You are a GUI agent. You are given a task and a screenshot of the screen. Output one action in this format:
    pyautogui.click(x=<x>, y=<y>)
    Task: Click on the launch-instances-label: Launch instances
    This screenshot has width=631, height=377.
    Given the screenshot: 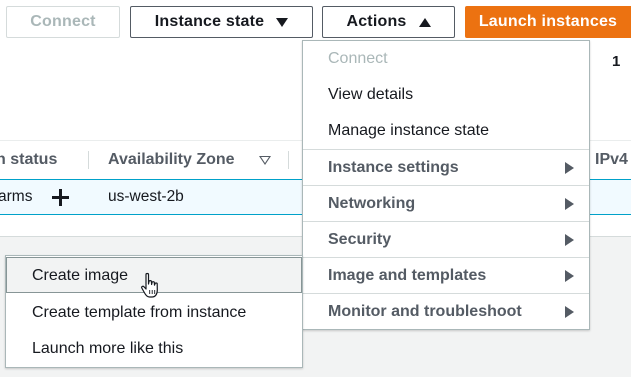 What is the action you would take?
    pyautogui.click(x=548, y=21)
    